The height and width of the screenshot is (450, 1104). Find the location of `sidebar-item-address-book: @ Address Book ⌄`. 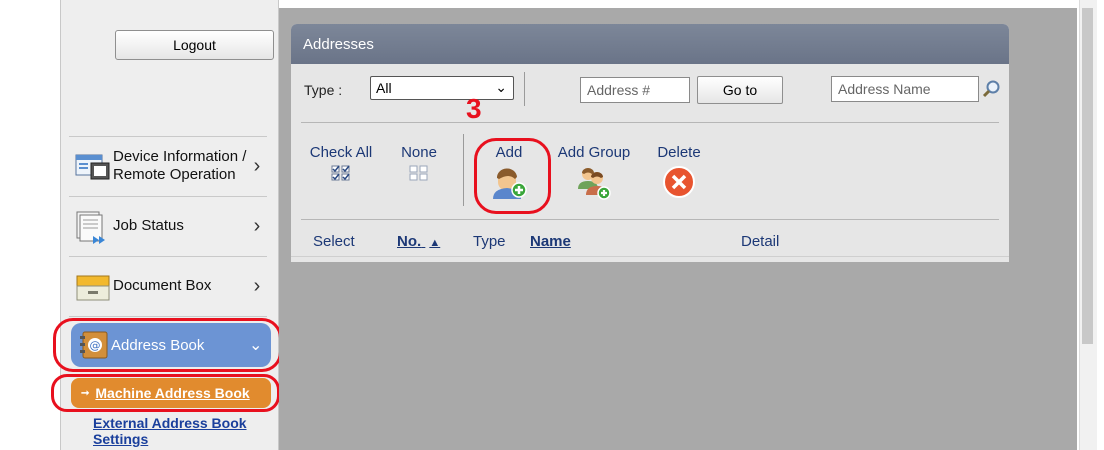

sidebar-item-address-book: @ Address Book ⌄ is located at coordinates (171, 345).